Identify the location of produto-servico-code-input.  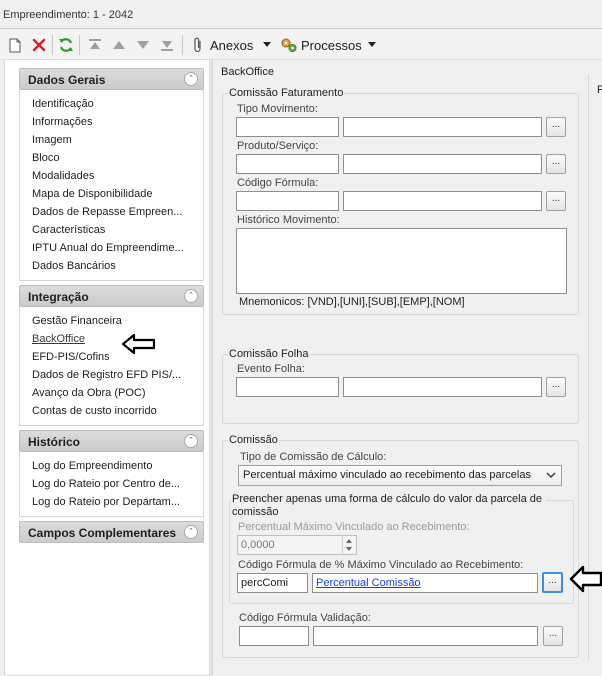
(287, 164).